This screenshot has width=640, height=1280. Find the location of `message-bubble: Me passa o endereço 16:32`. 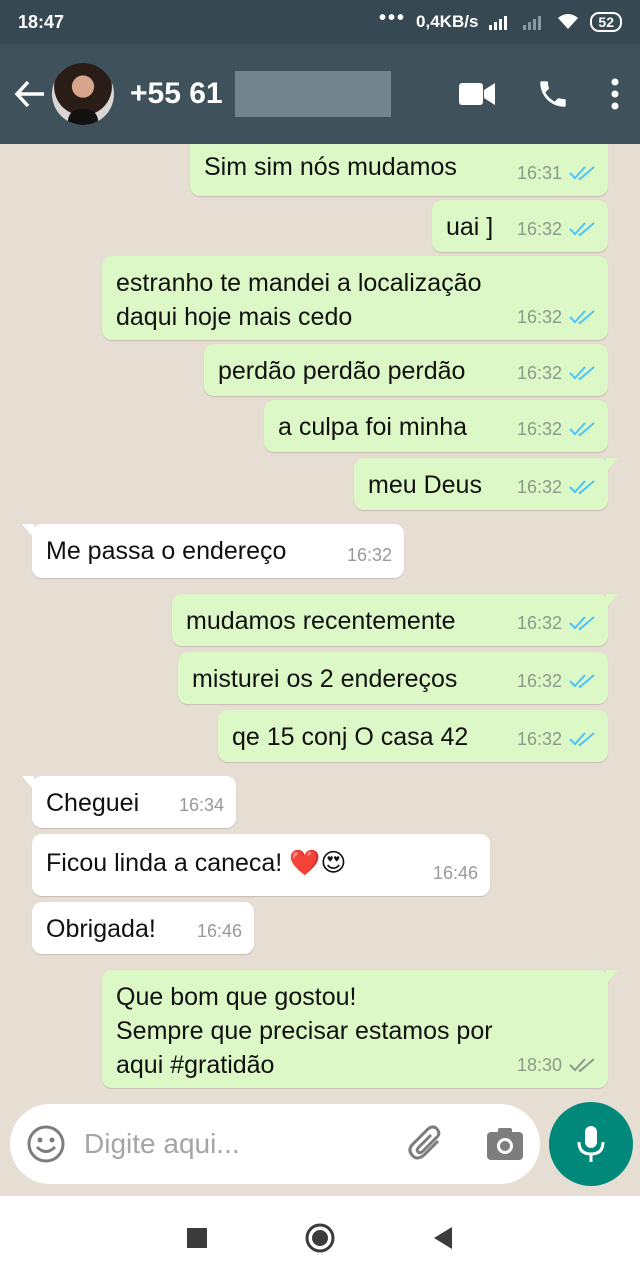

message-bubble: Me passa o endereço 16:32 is located at coordinates (213, 551).